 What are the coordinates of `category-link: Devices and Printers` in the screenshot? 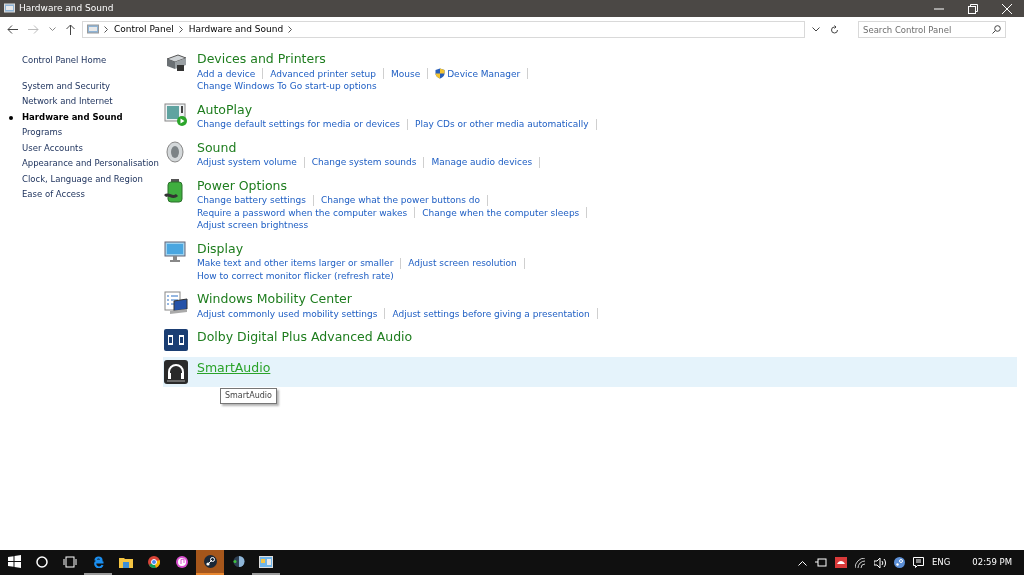 It's located at (261, 58).